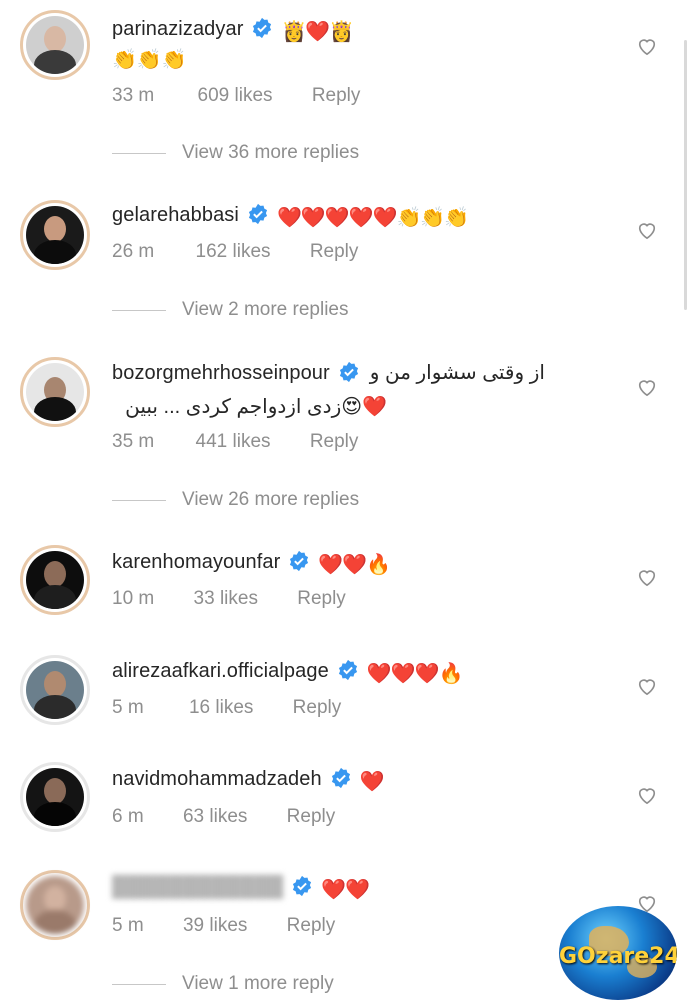 Image resolution: width=689 pixels, height=1000 pixels. I want to click on comment-meta: 5 m 16 likes Reply, so click(226, 708).